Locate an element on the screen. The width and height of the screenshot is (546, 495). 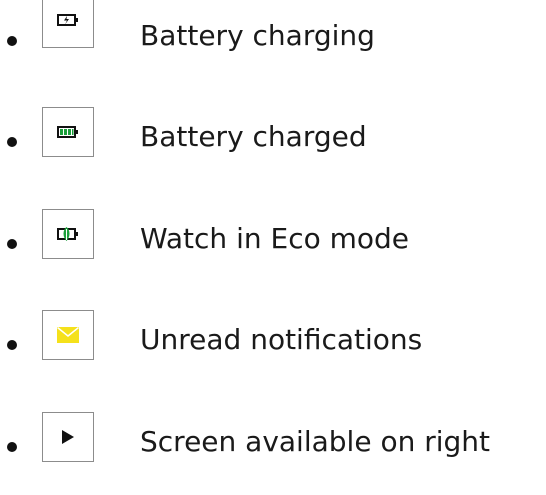
list-item: Battery charged is located at coordinates (273, 142).